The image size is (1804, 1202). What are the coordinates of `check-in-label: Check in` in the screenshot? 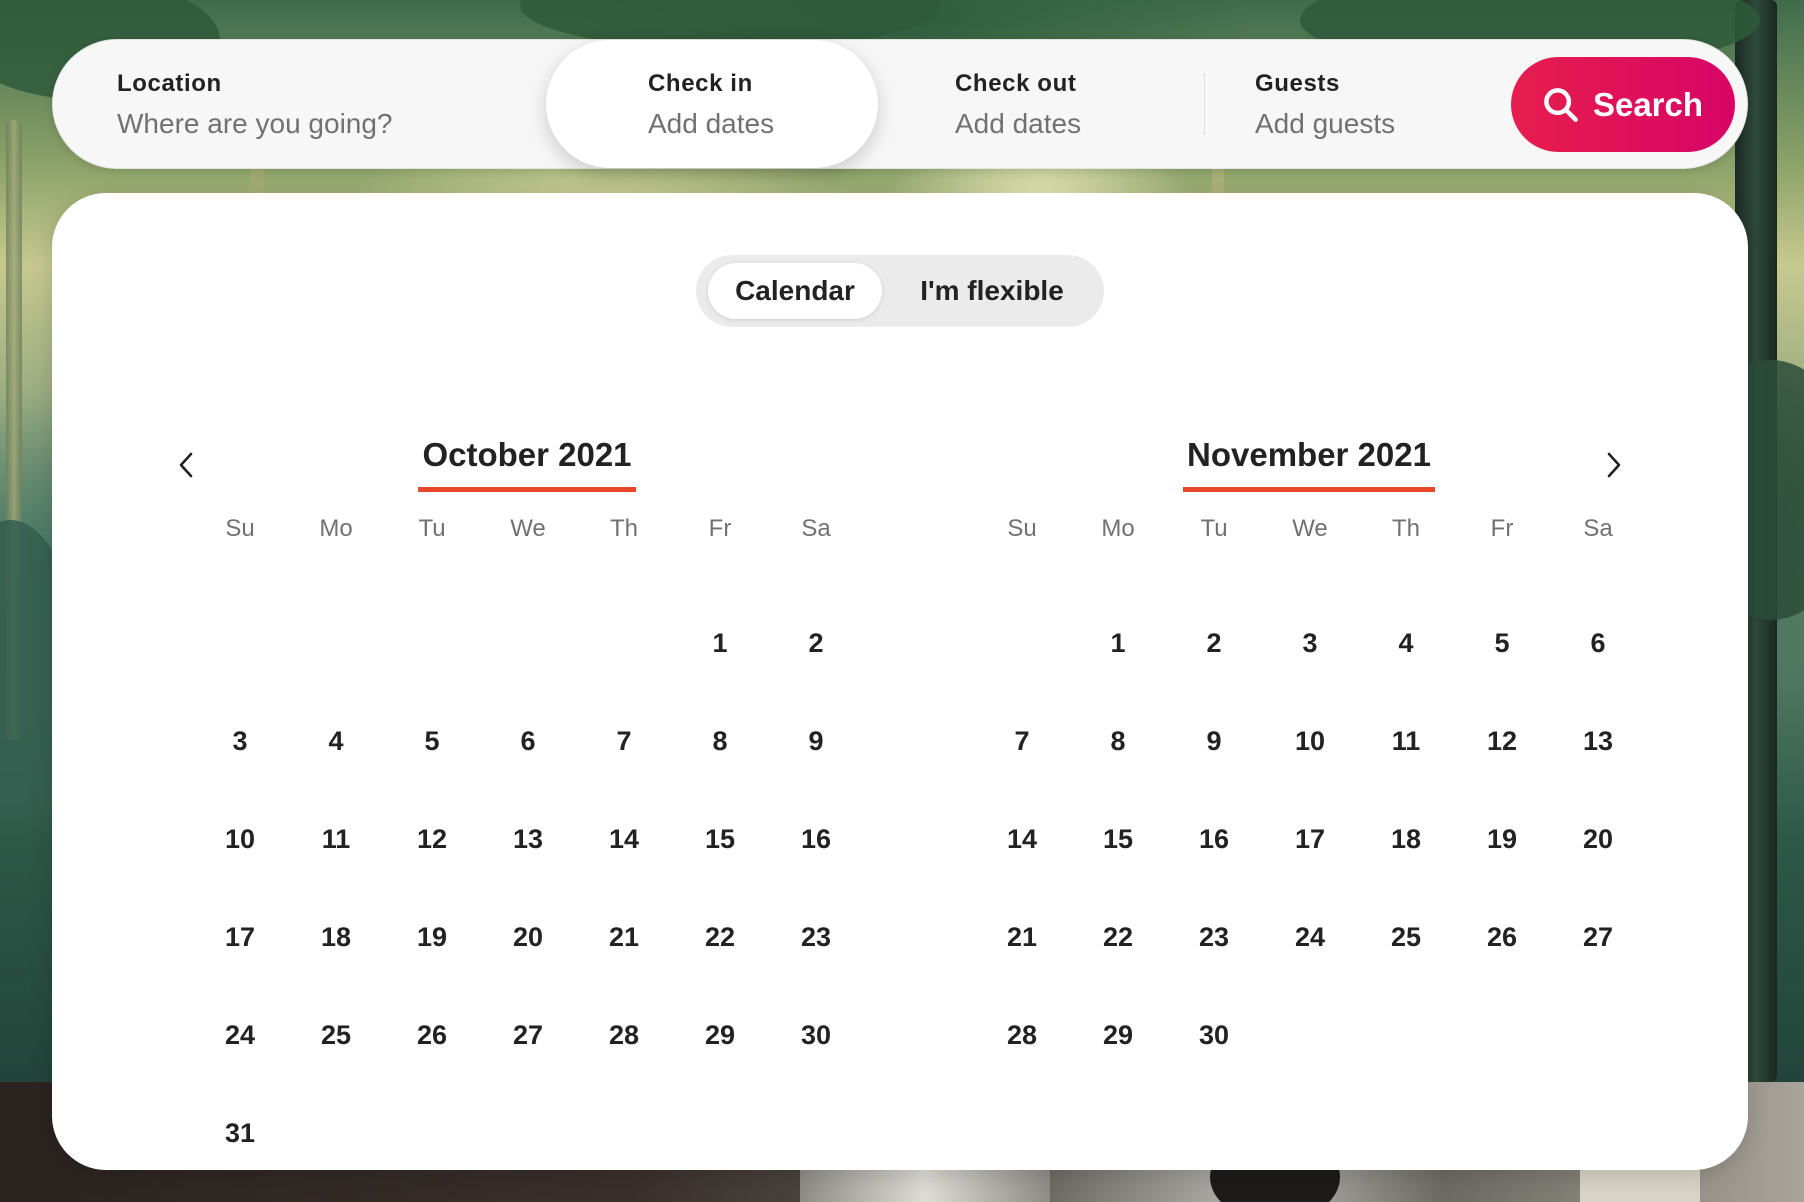 It's located at (700, 83).